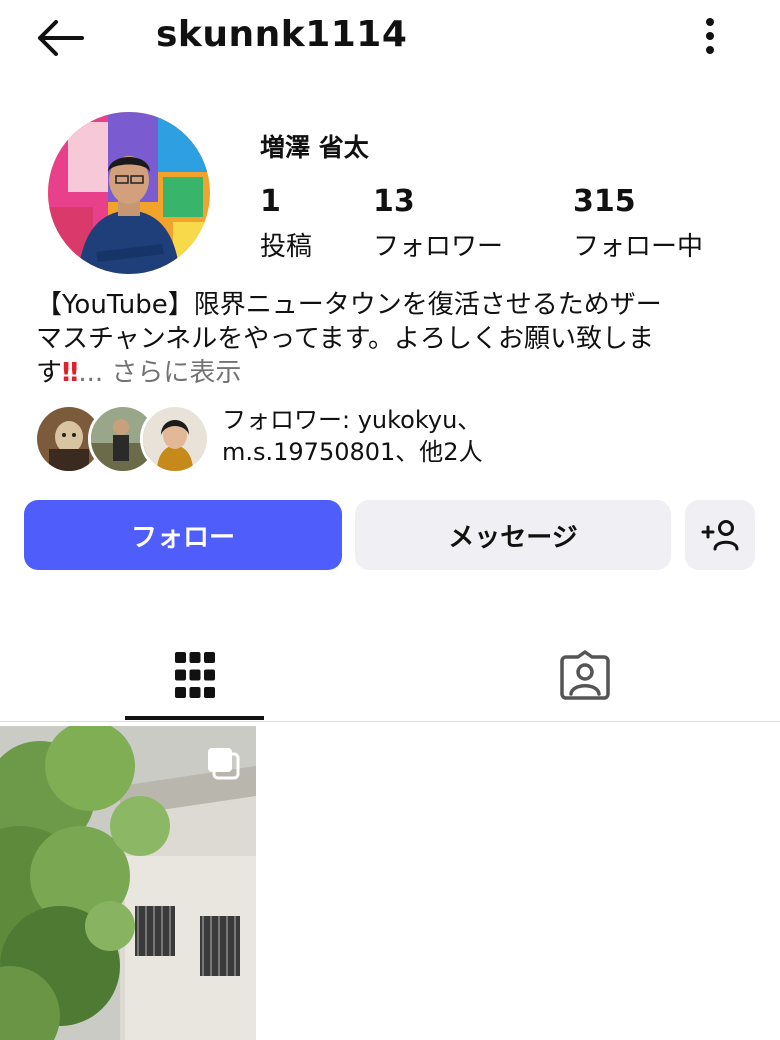  I want to click on more-options-button, so click(710, 38).